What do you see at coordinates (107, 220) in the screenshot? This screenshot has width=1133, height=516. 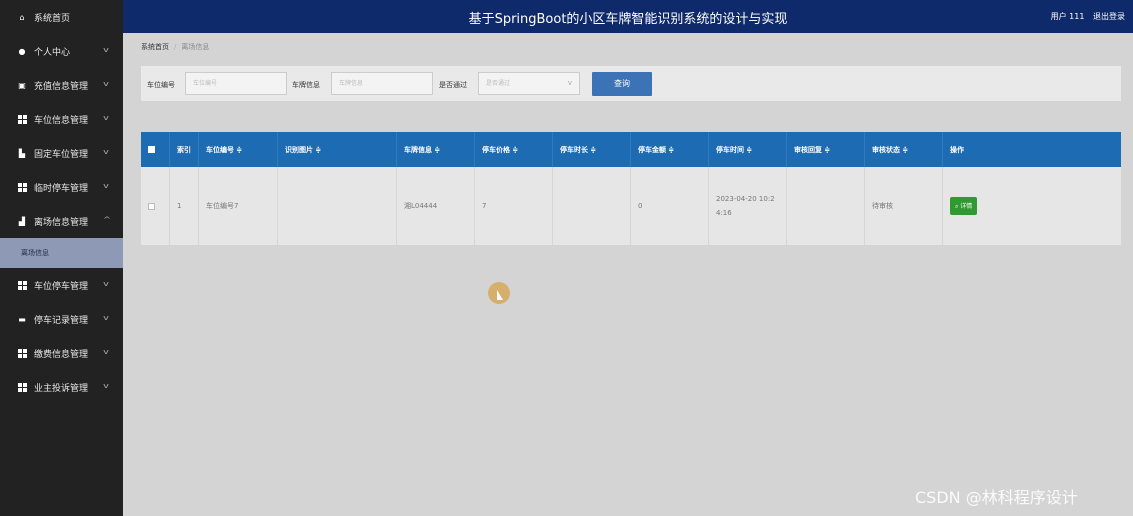 I see `chevron-up-icon: ^` at bounding box center [107, 220].